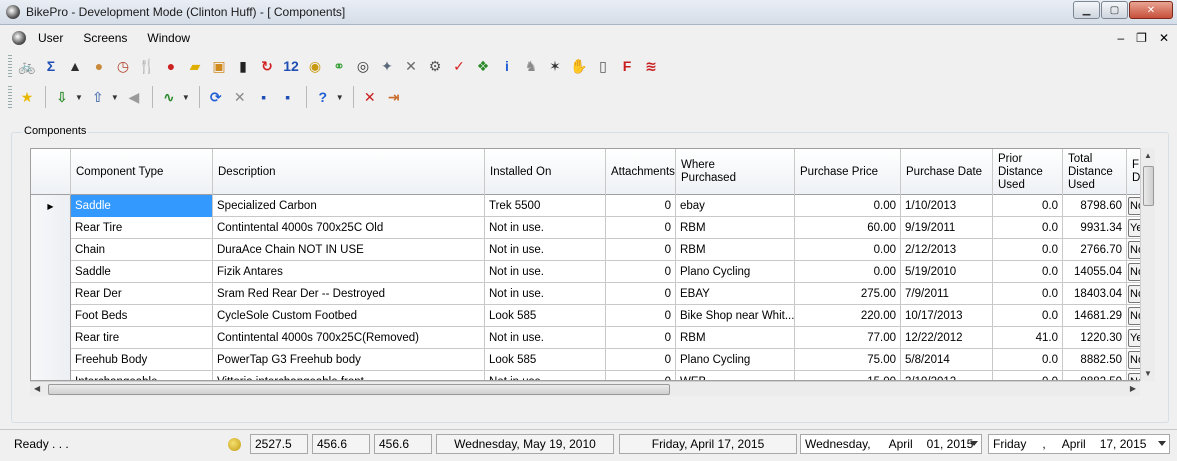  I want to click on chart-line-icon: ≋, so click(651, 66).